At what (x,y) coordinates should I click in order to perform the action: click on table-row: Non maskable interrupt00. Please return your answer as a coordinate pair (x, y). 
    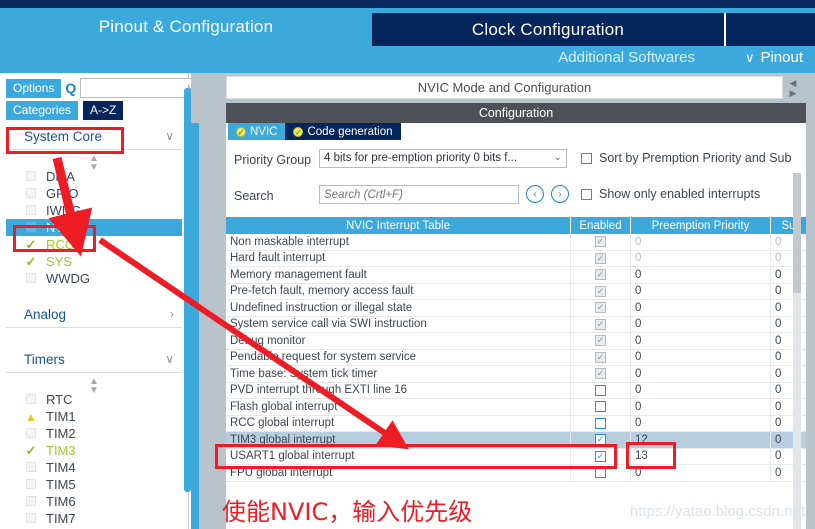
    Looking at the image, I should click on (516, 242).